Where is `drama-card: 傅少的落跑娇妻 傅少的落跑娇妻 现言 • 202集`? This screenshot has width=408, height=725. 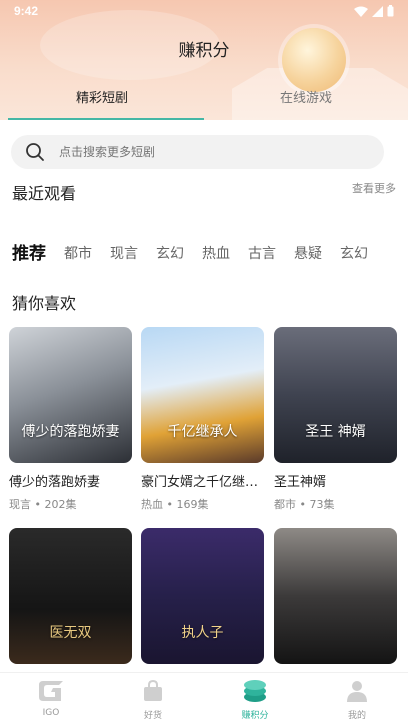 drama-card: 傅少的落跑娇妻 傅少的落跑娇妻 现言 • 202集 is located at coordinates (70, 419).